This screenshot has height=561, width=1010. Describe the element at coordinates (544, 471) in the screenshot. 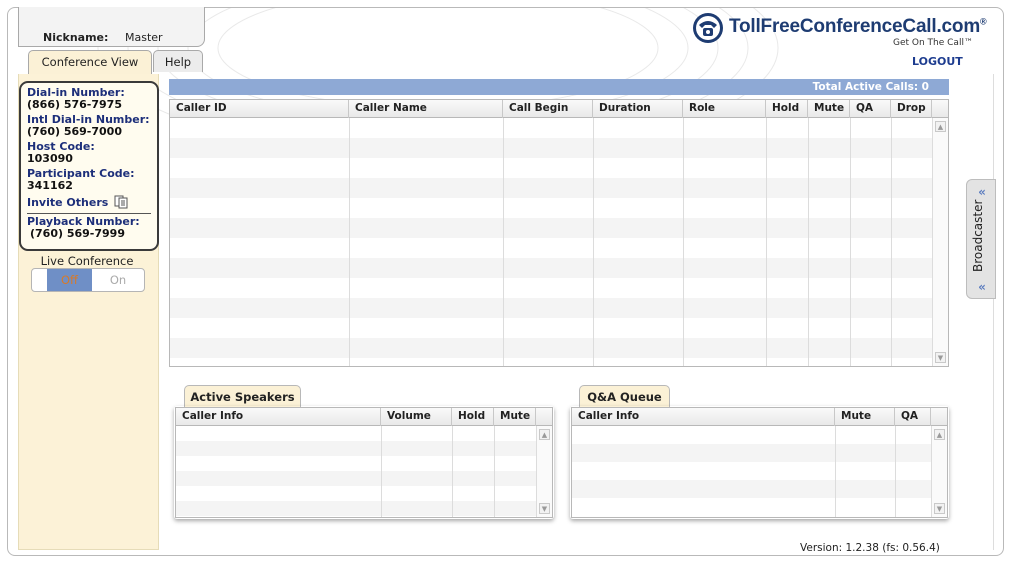

I see `speakers-scrollbar: ▲ ▼` at that location.